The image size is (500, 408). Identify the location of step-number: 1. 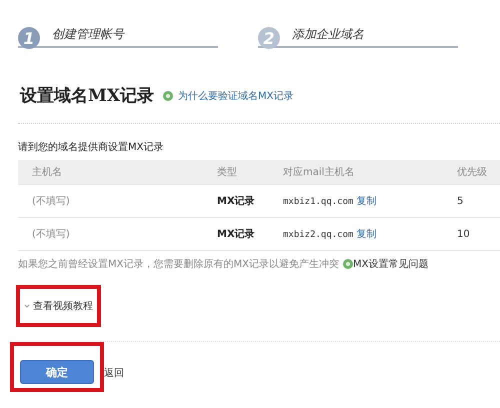
(29, 38).